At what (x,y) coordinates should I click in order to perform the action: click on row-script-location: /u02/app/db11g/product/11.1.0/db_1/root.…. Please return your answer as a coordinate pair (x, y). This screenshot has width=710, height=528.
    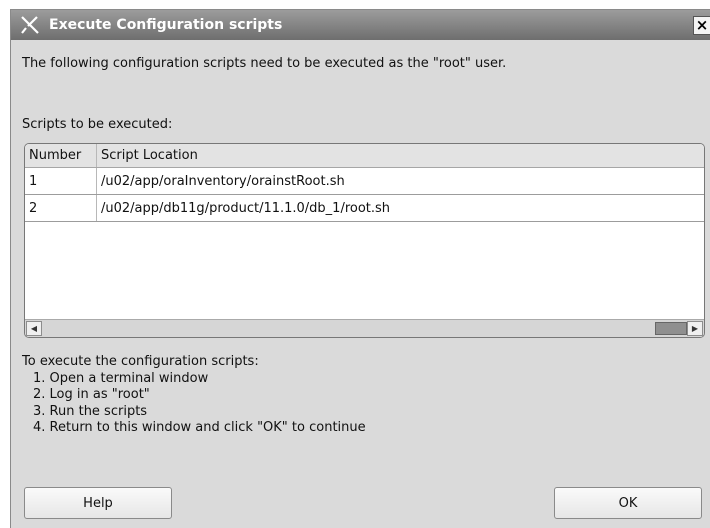
    Looking at the image, I should click on (246, 208).